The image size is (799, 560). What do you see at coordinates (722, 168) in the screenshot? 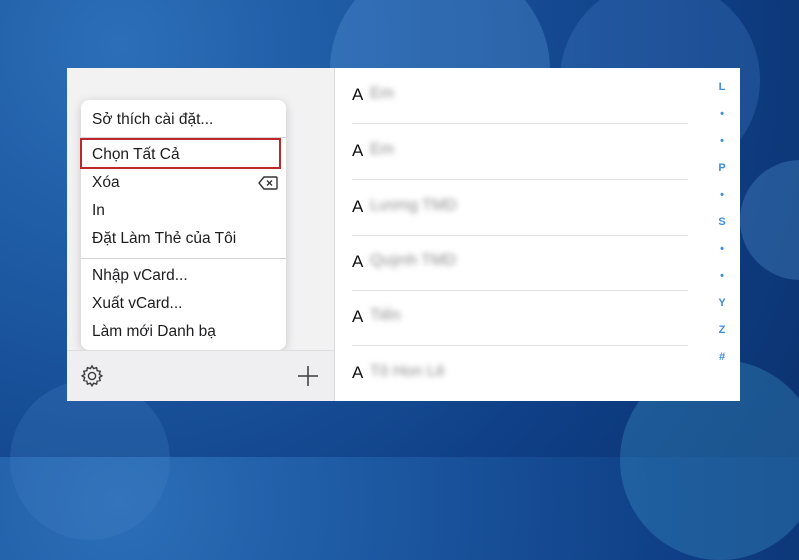
I see `index-letter: P` at bounding box center [722, 168].